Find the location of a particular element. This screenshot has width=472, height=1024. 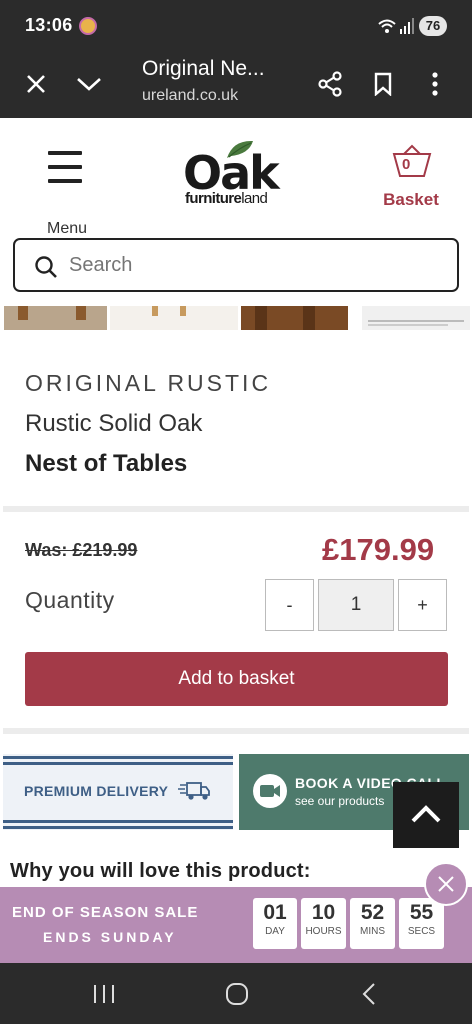

search-bar is located at coordinates (236, 265).